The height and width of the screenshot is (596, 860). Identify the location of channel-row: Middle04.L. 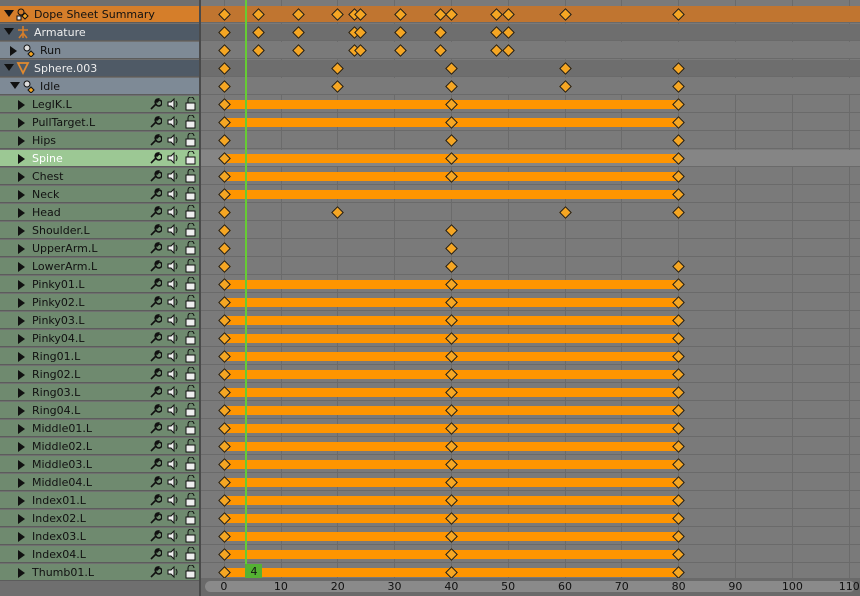
(99, 482).